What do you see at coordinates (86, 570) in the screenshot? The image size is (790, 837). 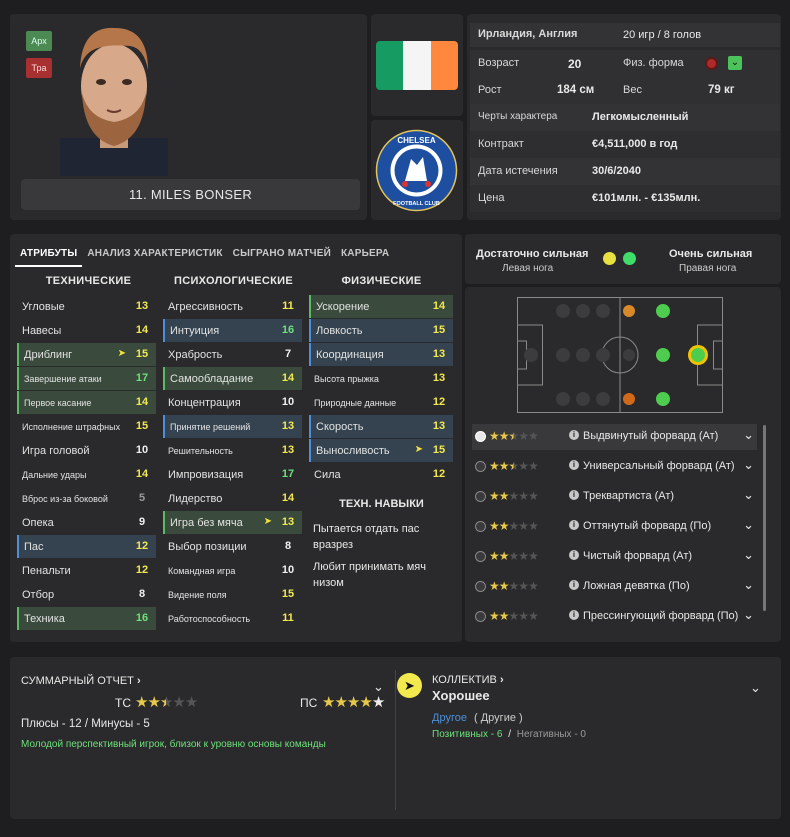 I see `attribute-row: Пенальти 12` at bounding box center [86, 570].